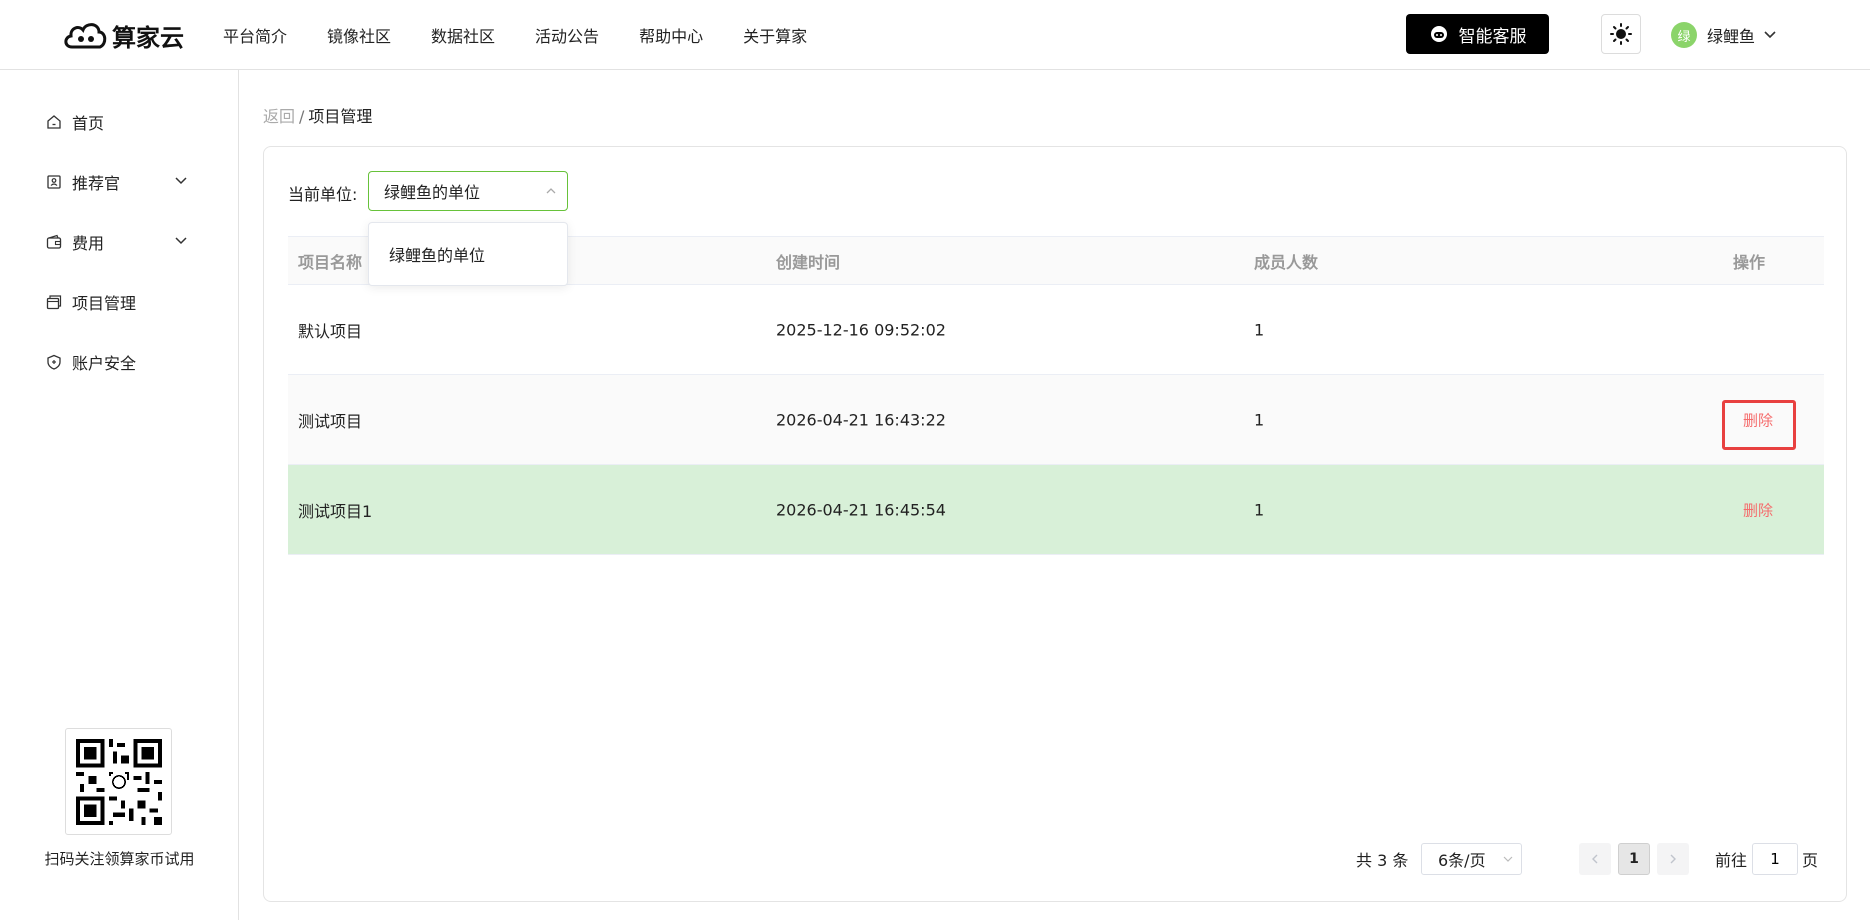 This screenshot has height=920, width=1870. I want to click on prev-page-button, so click(1595, 859).